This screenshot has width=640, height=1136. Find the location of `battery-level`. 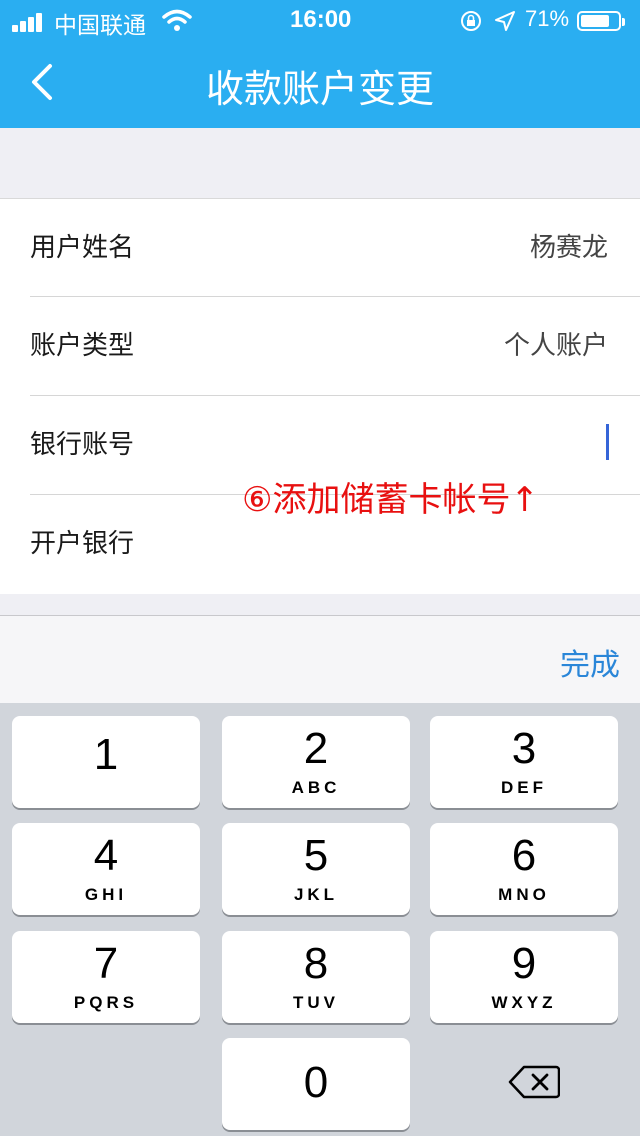

battery-level is located at coordinates (595, 21).